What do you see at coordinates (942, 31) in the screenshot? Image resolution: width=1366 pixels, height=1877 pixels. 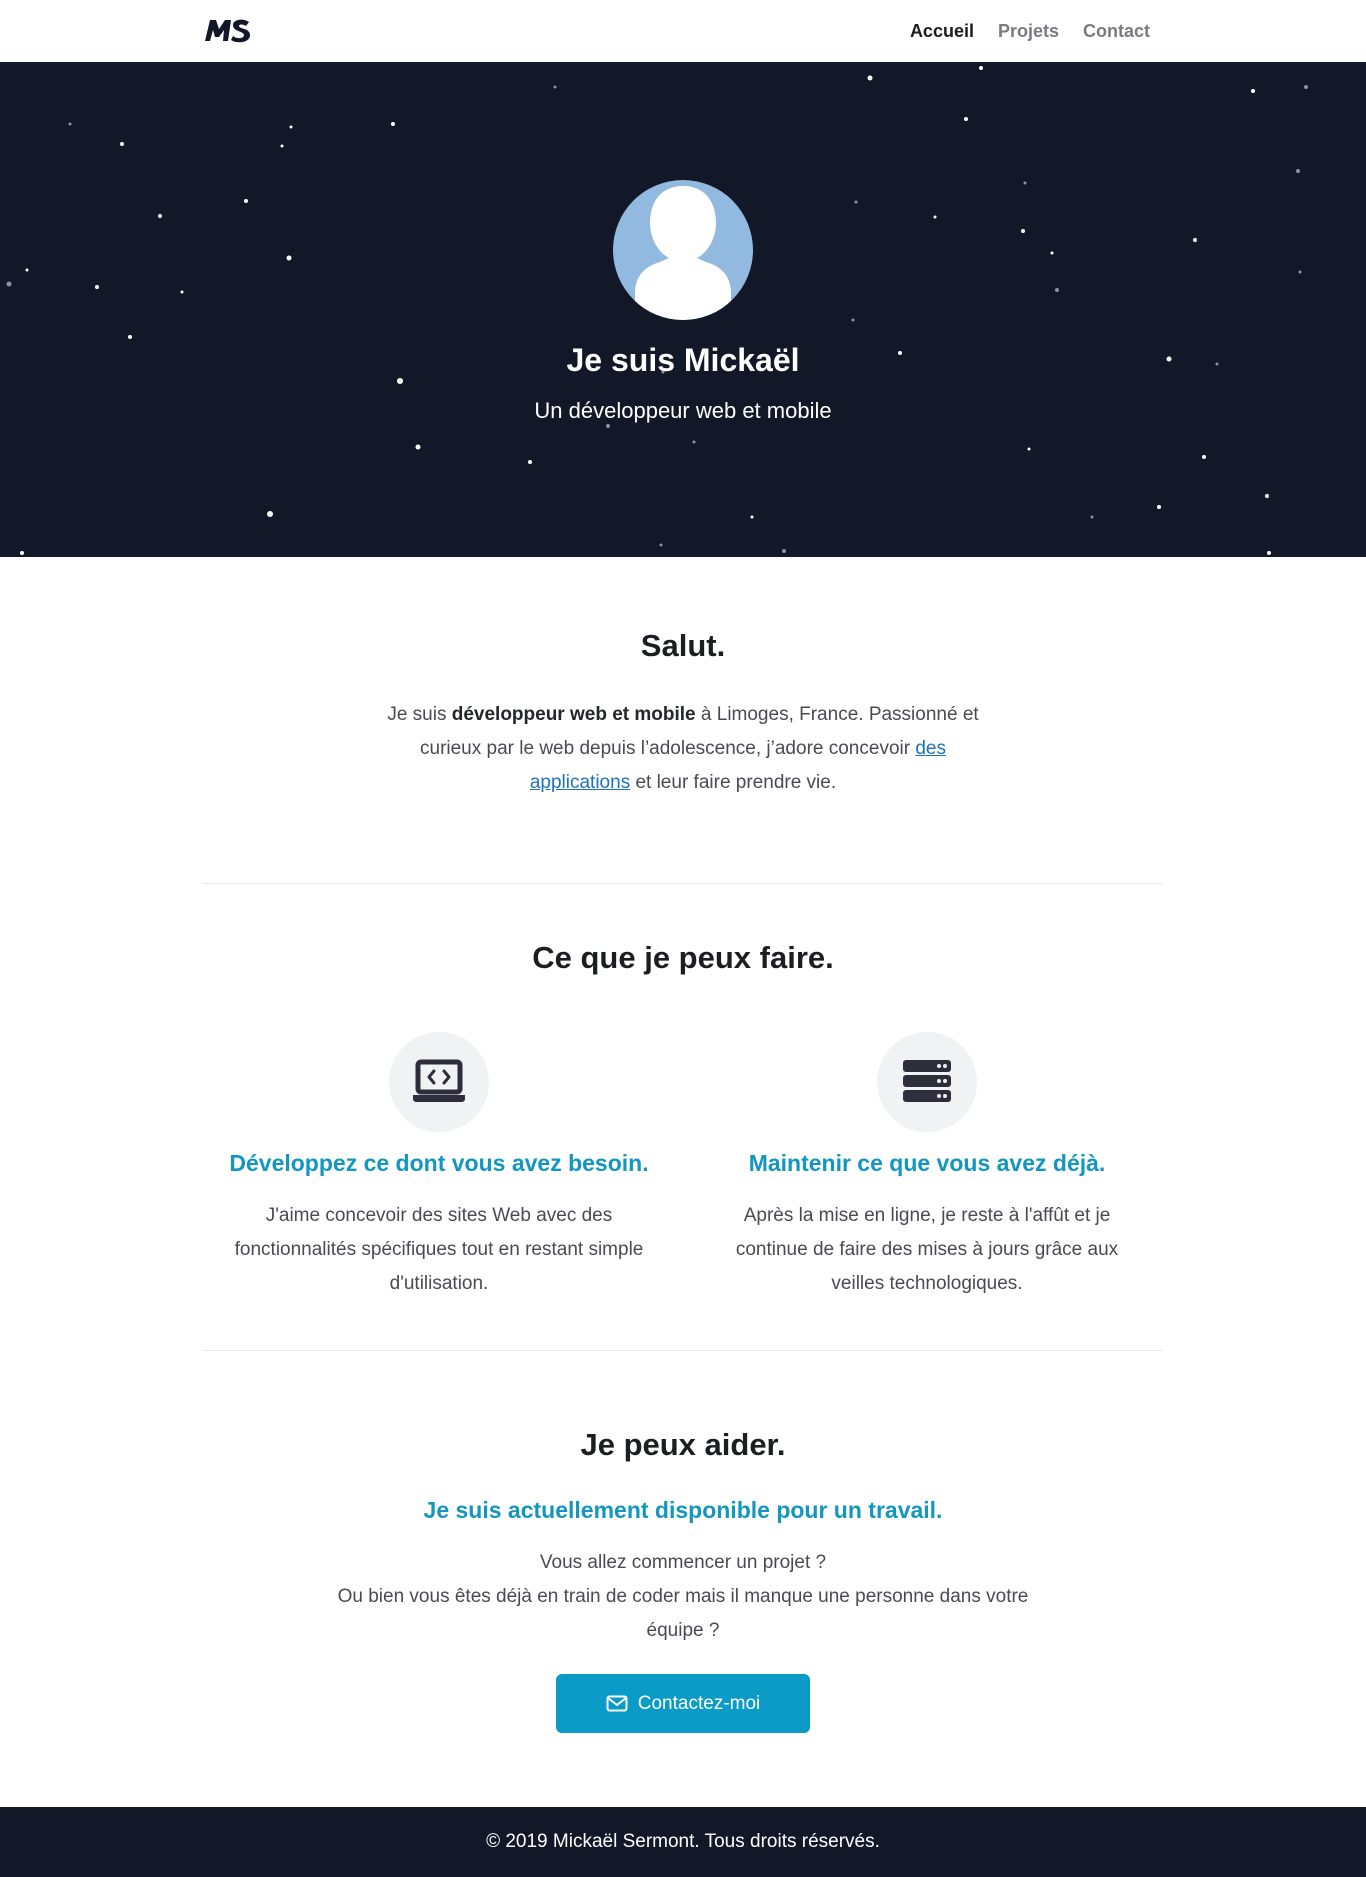 I see `nav-link-accueil: Accueil` at bounding box center [942, 31].